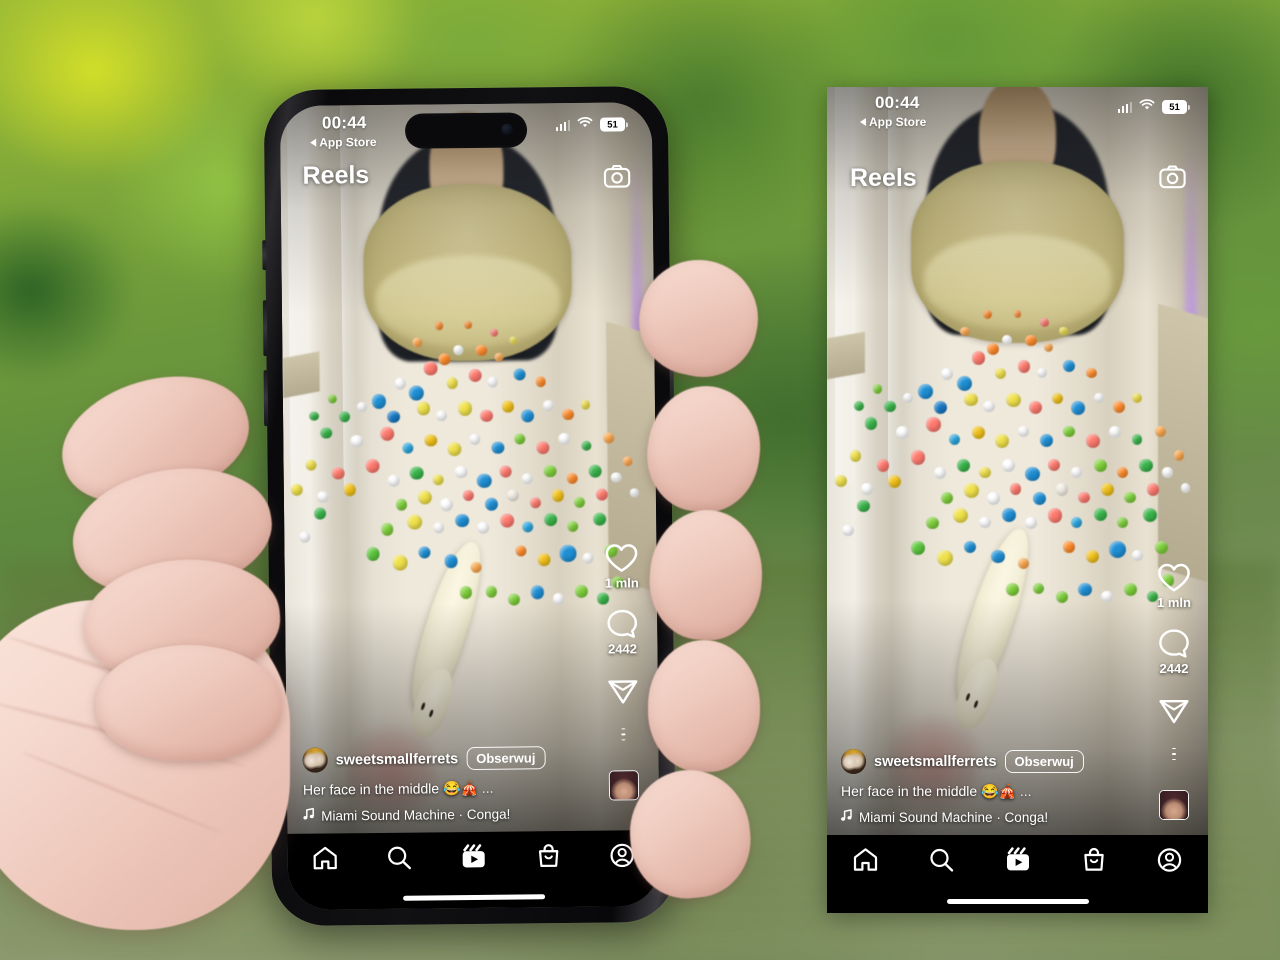  What do you see at coordinates (563, 125) in the screenshot?
I see `cellular-bars-icon` at bounding box center [563, 125].